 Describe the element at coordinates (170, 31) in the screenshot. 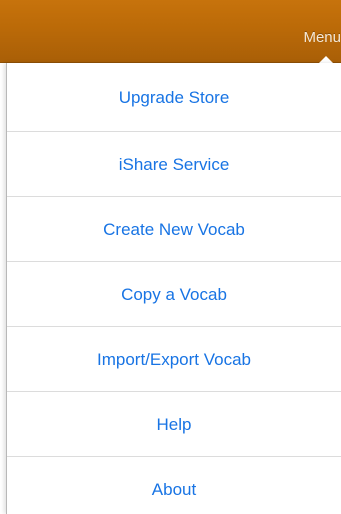

I see `navigation-bar: Menu` at that location.